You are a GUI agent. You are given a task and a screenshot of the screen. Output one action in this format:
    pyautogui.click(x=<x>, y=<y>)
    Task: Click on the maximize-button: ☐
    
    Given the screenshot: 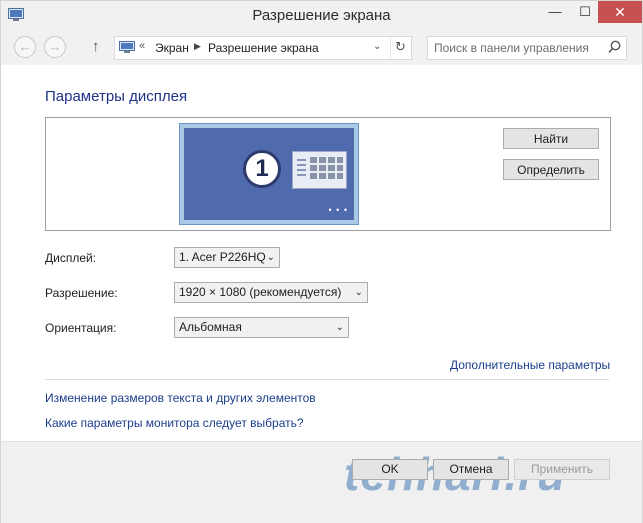 What is the action you would take?
    pyautogui.click(x=585, y=12)
    